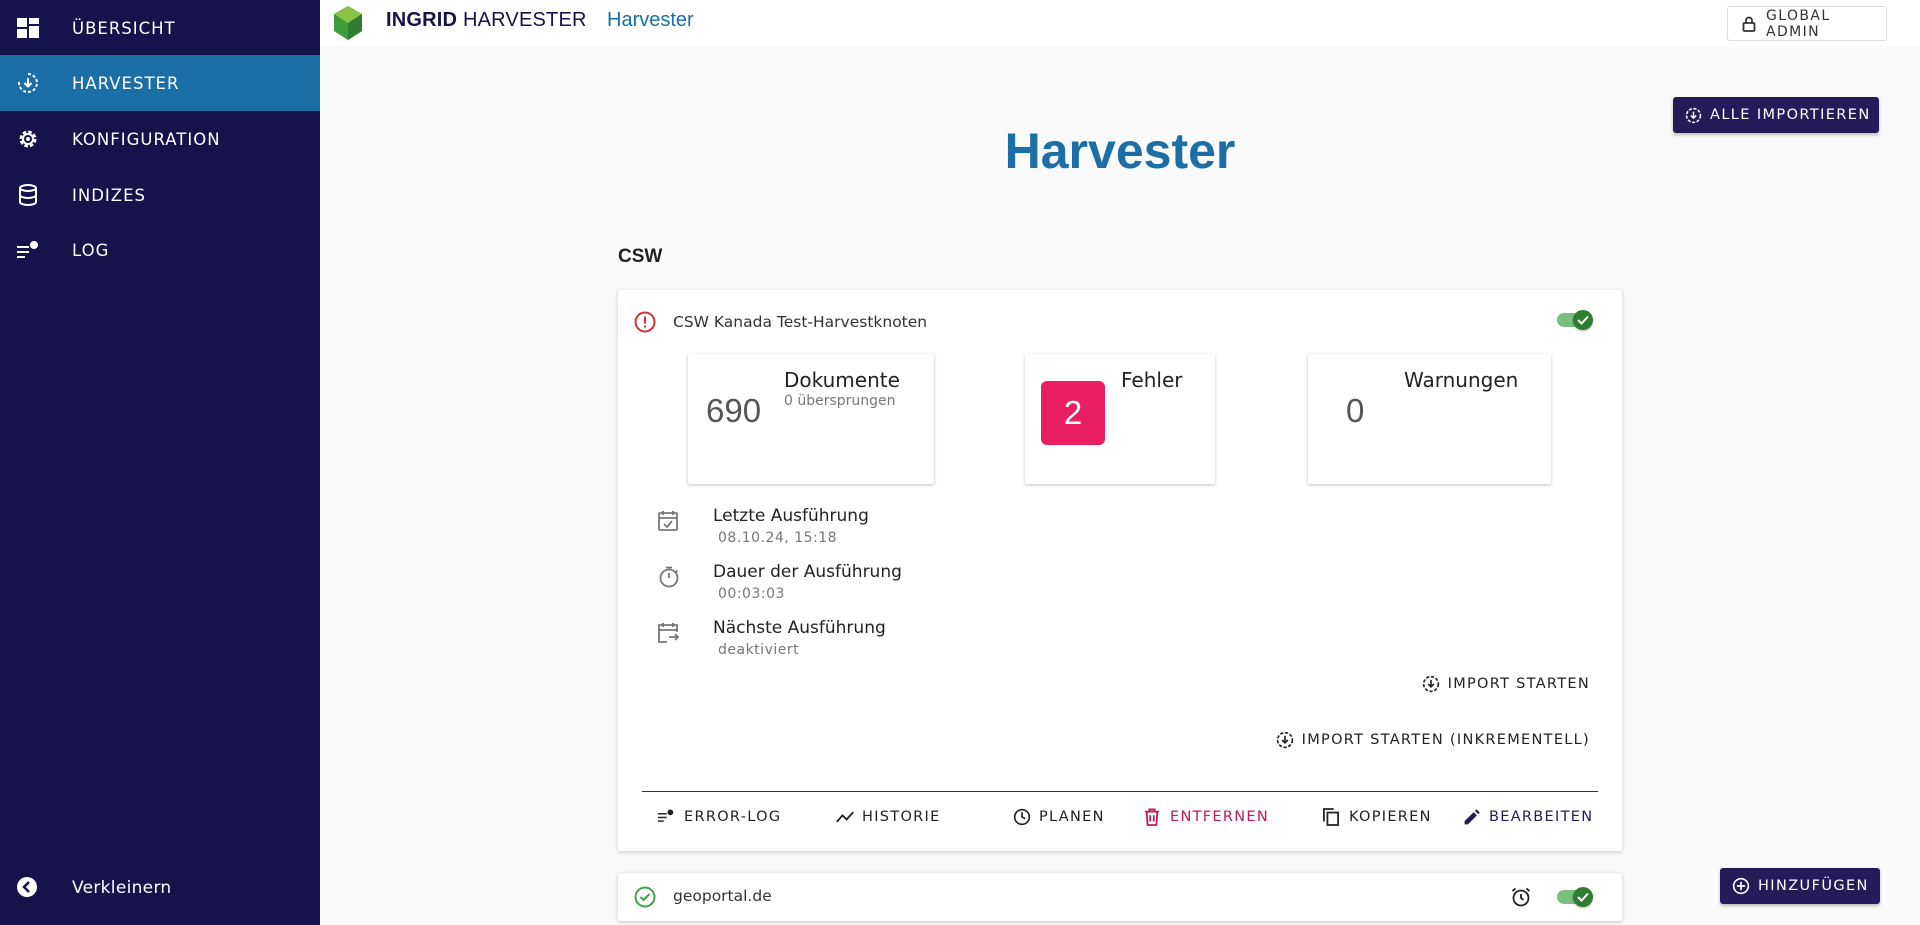 The image size is (1920, 925). What do you see at coordinates (751, 594) in the screenshot?
I see `duration-value: 00:03:03` at bounding box center [751, 594].